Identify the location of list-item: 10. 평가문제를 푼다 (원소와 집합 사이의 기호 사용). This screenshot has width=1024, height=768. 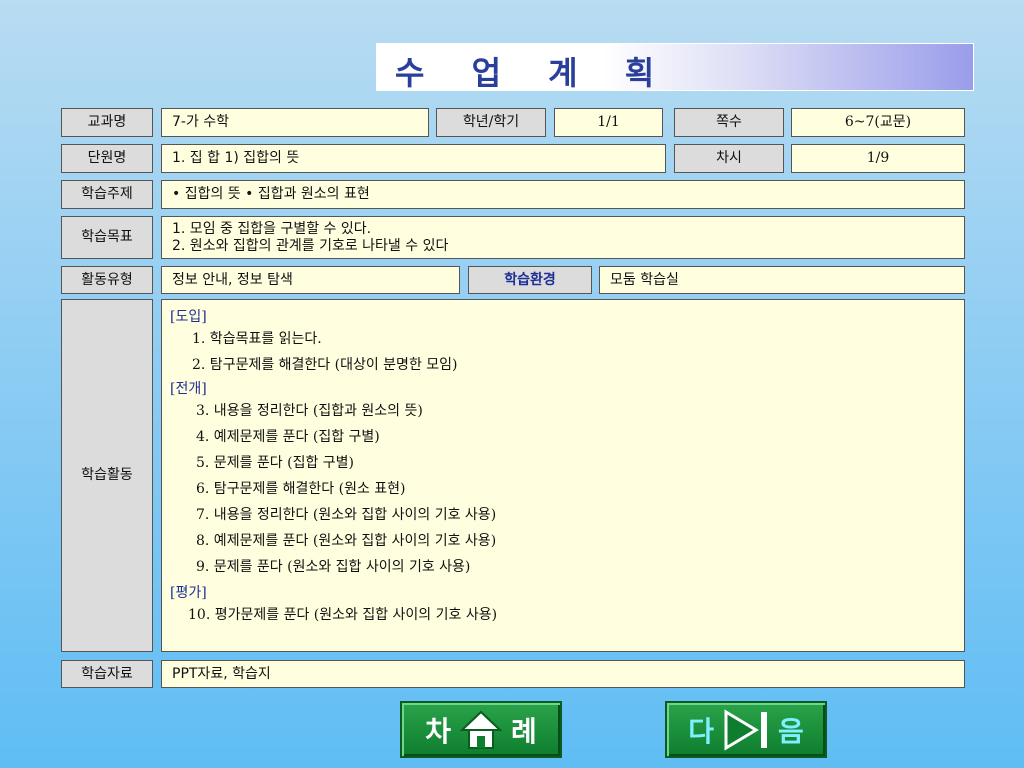
(343, 615).